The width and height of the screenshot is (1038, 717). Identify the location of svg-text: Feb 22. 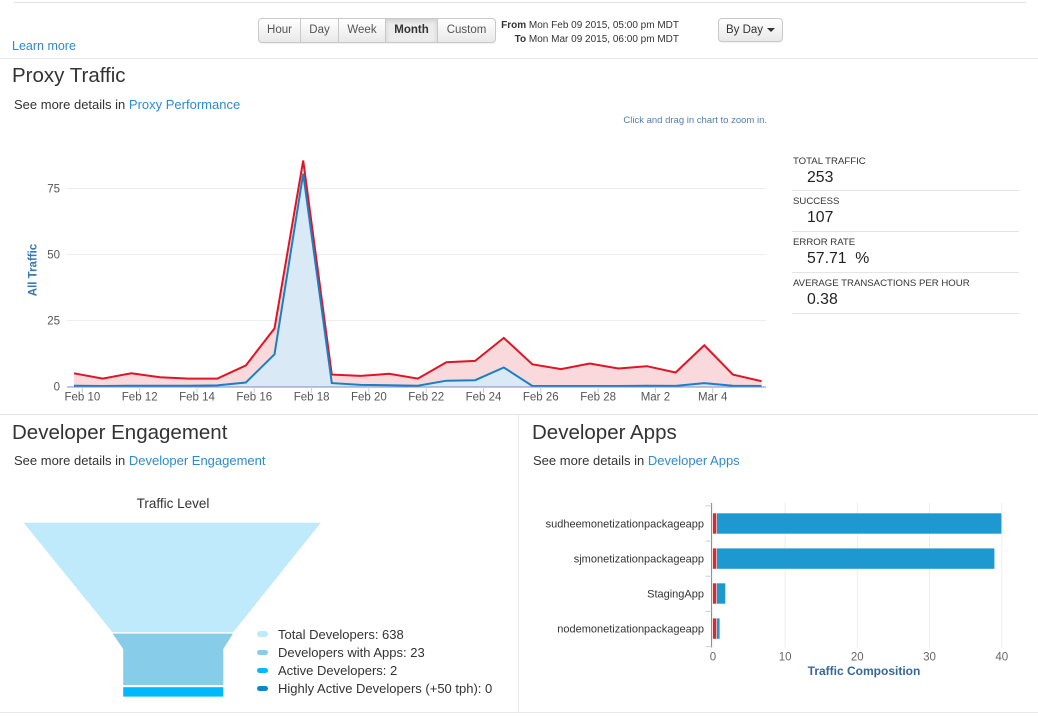
(426, 398).